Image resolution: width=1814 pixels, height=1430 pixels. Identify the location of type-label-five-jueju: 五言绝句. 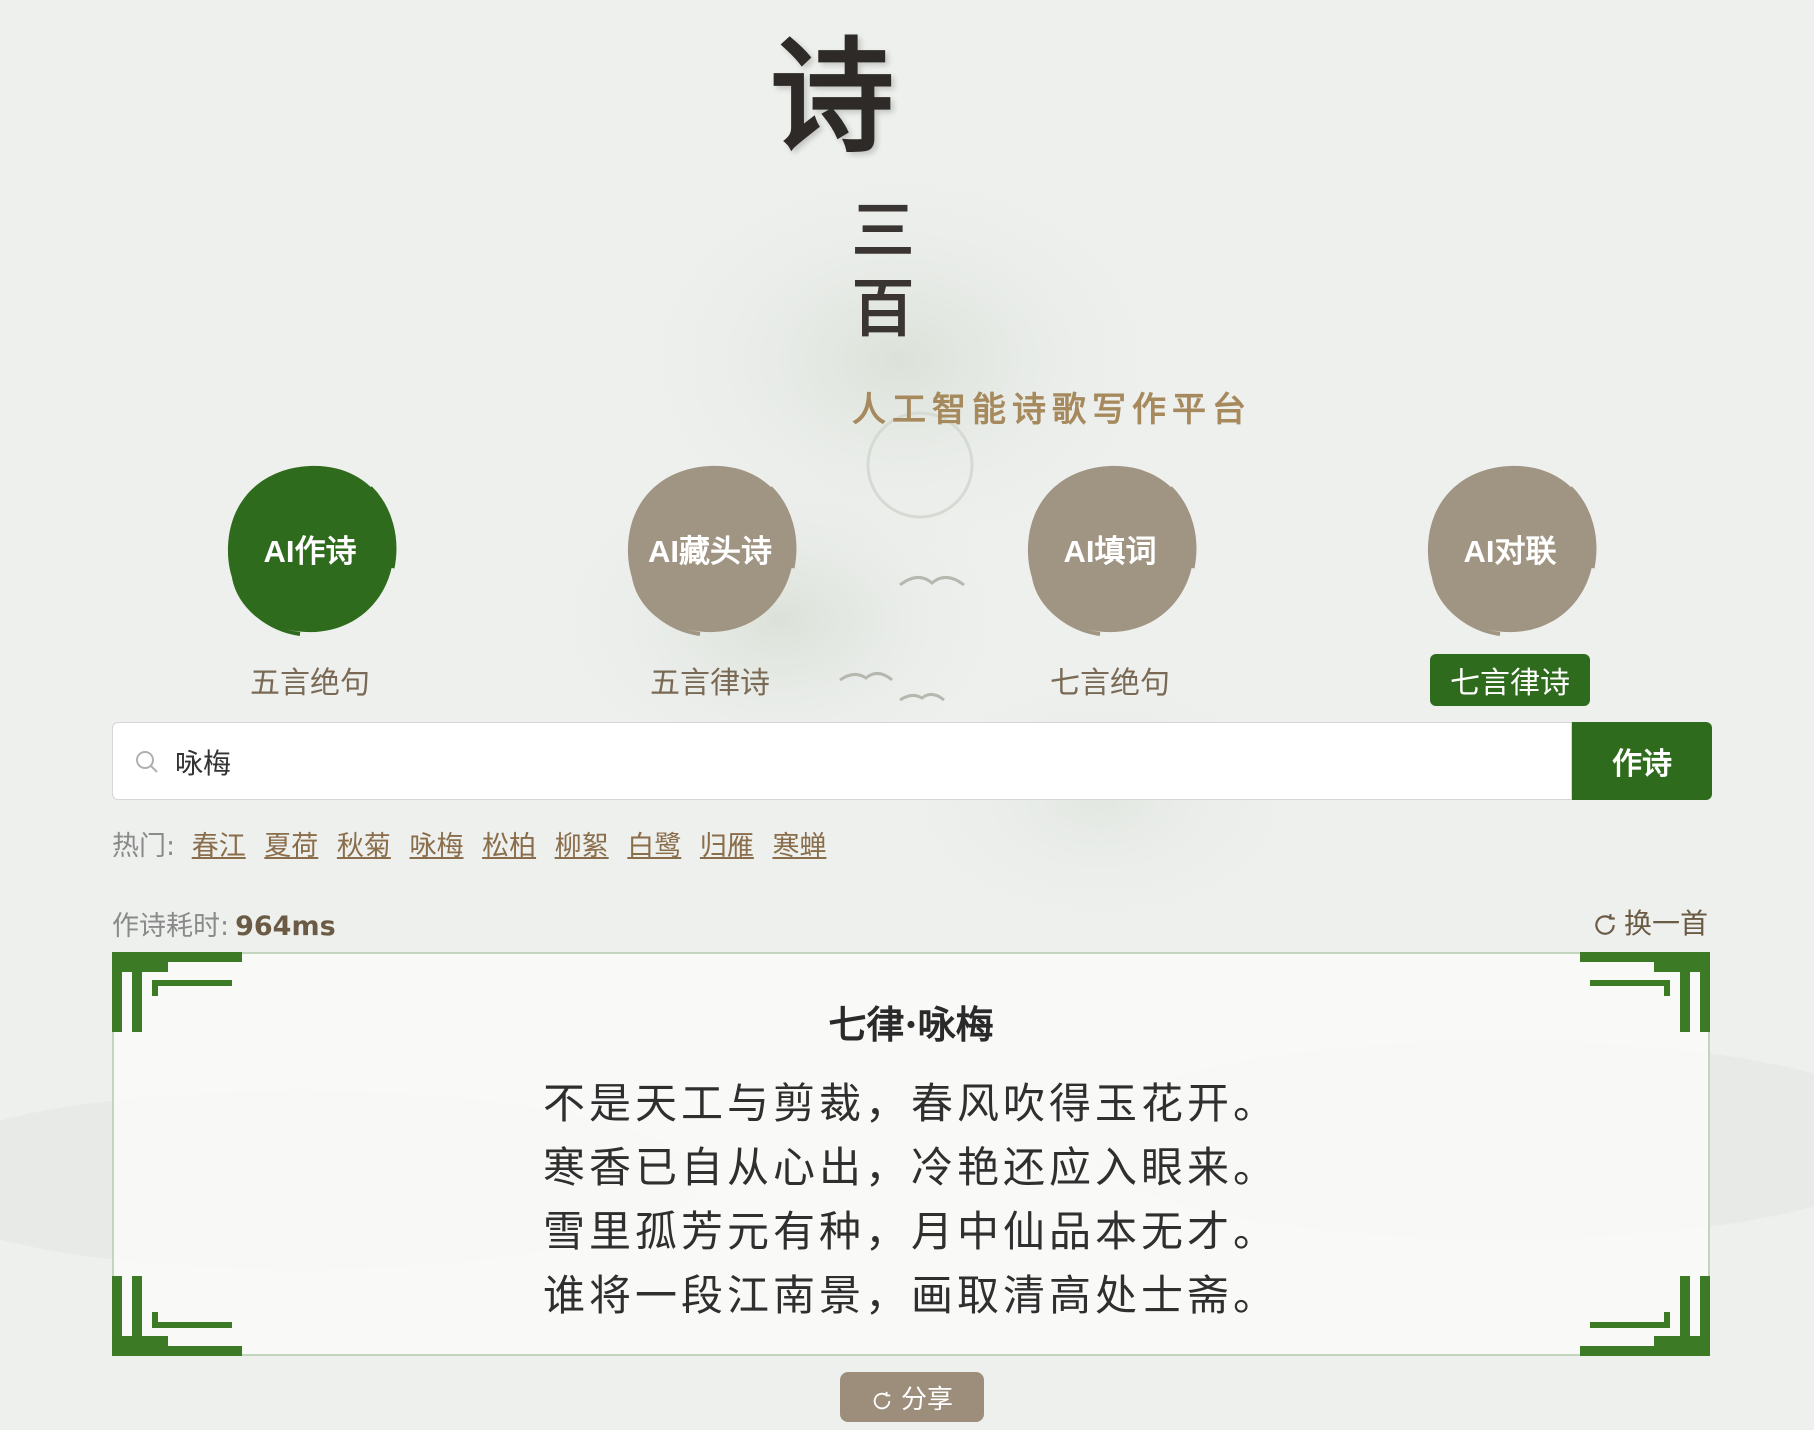
(310, 680).